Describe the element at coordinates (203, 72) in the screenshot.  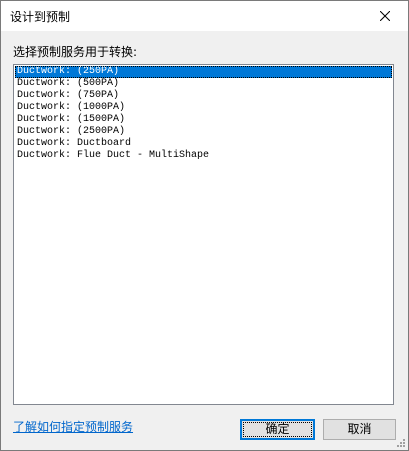
I see `list-item: Ductwork: (250PA)` at that location.